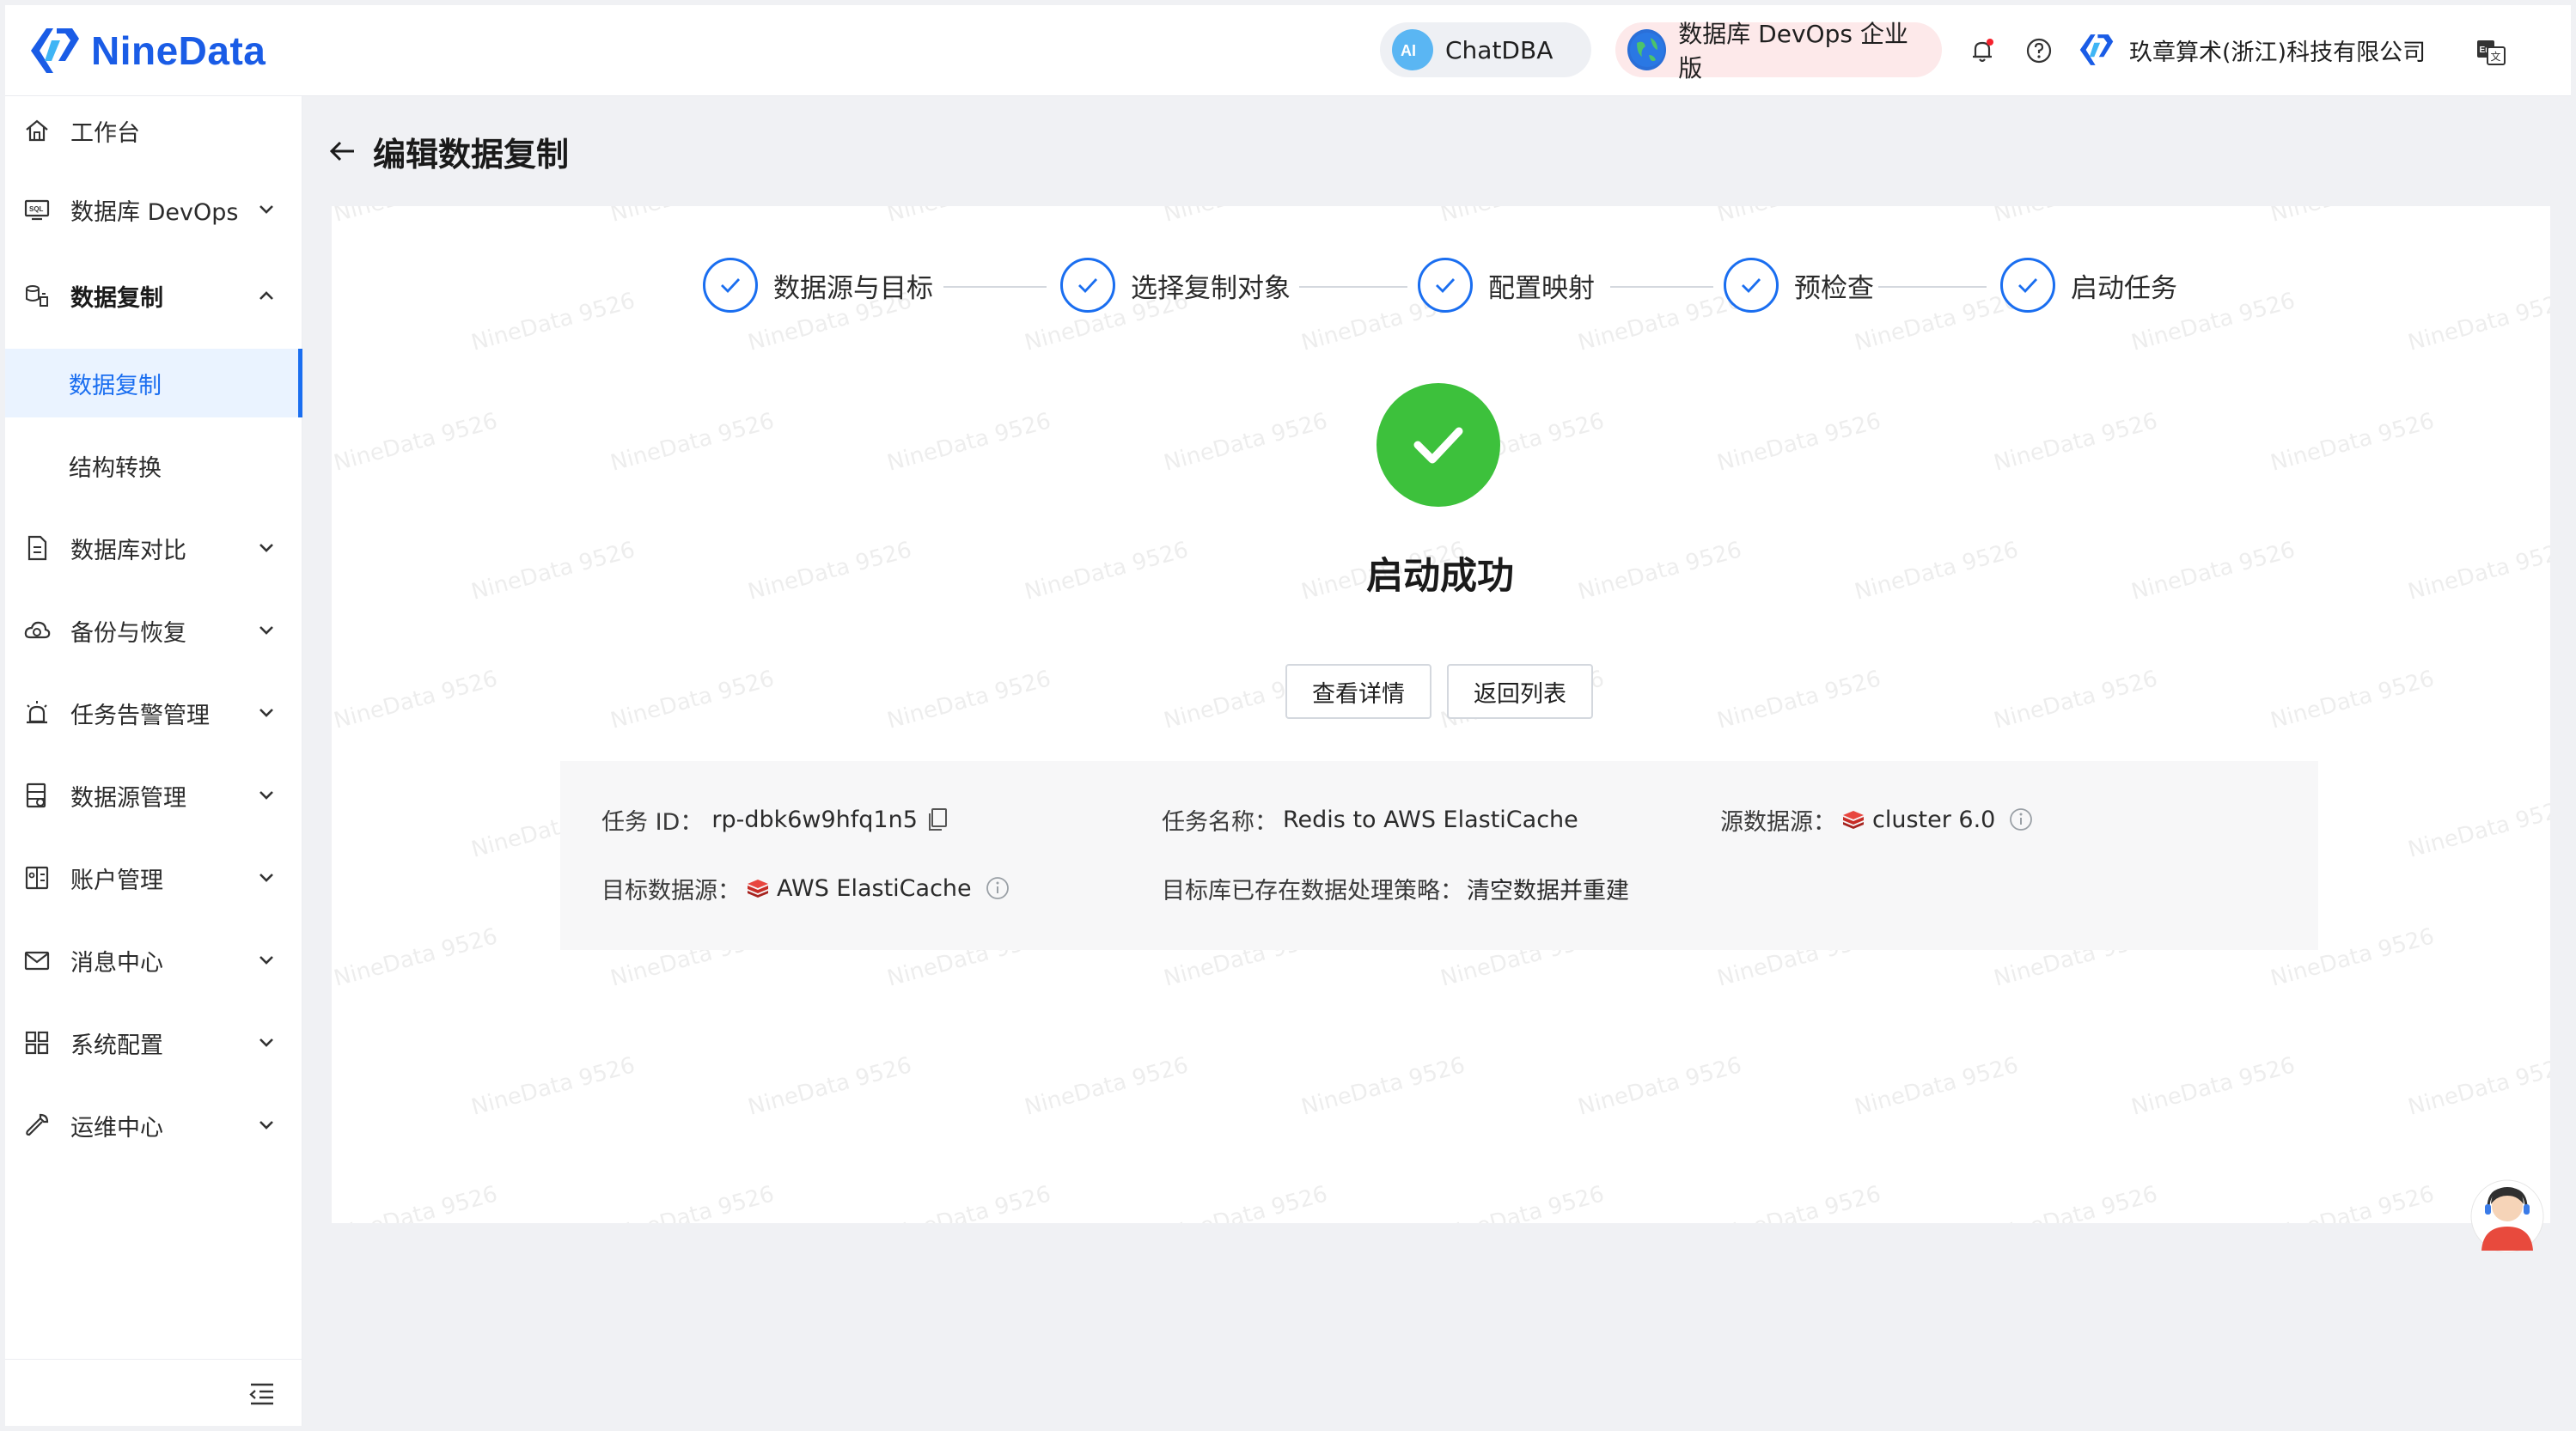 The image size is (2576, 1431). Describe the element at coordinates (116, 963) in the screenshot. I see `sidebar-item-label: 消息中心` at that location.